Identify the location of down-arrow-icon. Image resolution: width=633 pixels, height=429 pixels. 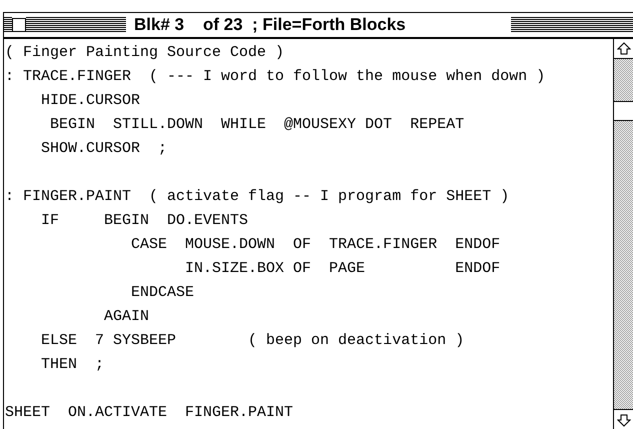
(623, 419).